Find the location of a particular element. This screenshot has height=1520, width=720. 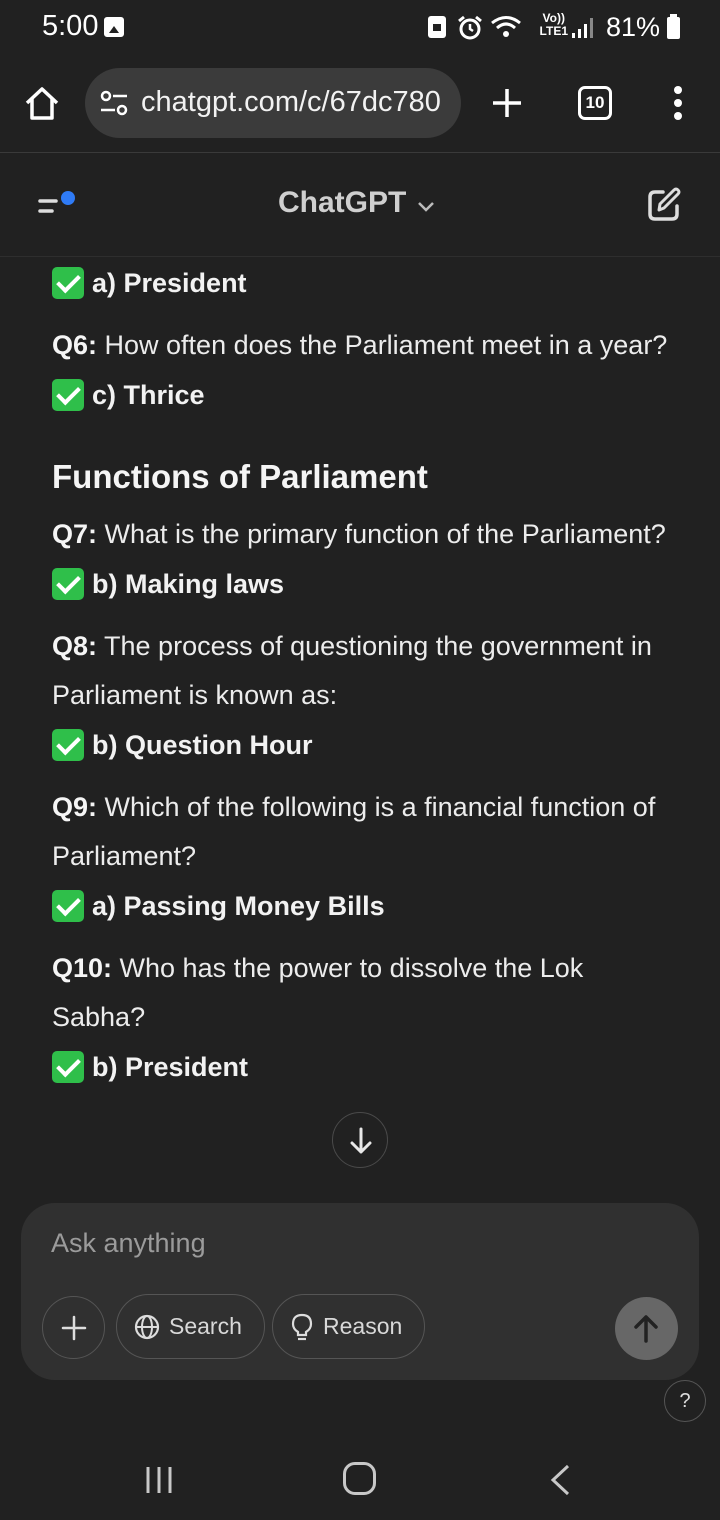

question-label: Q9: is located at coordinates (75, 807).